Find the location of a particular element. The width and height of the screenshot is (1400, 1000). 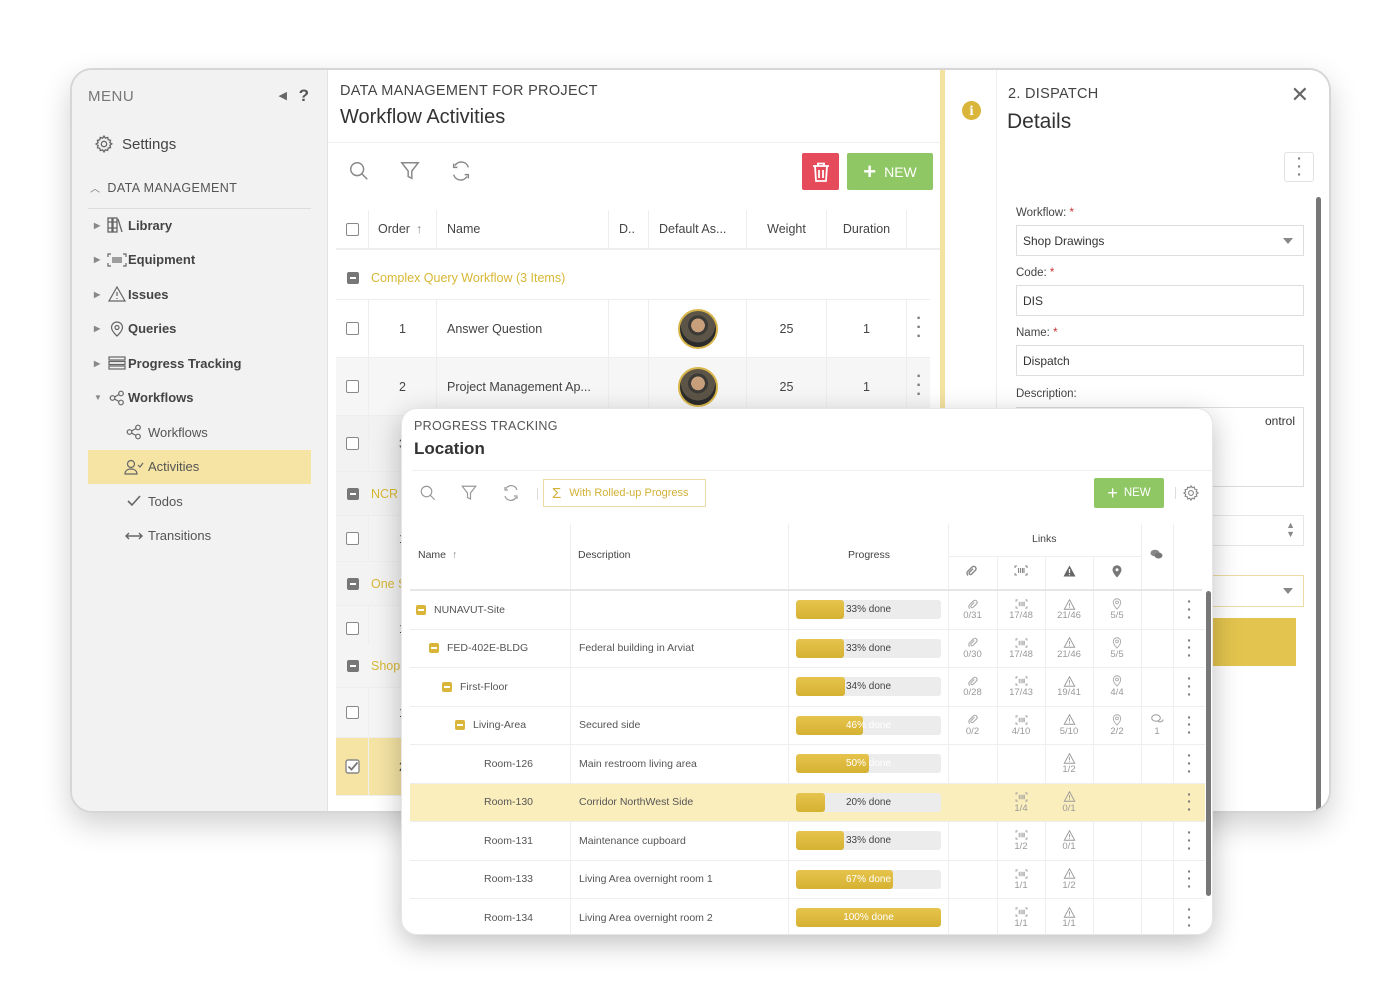

code-input: DIS is located at coordinates (1160, 300).